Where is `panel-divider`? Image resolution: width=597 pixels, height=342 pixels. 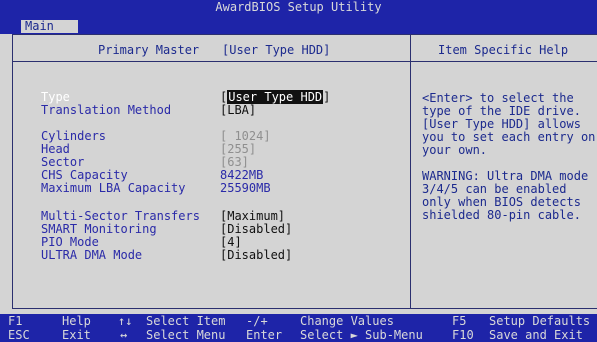 panel-divider is located at coordinates (410, 171).